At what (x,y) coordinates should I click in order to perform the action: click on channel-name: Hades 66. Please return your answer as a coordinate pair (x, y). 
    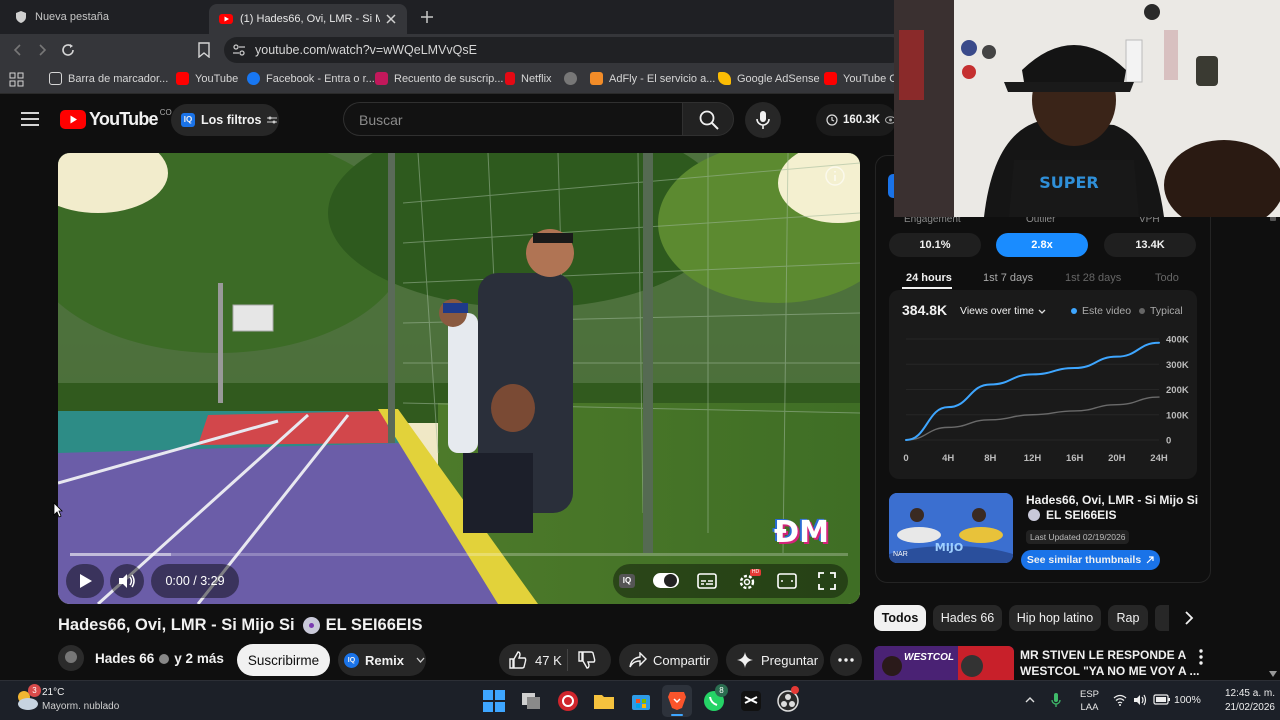
    Looking at the image, I should click on (124, 658).